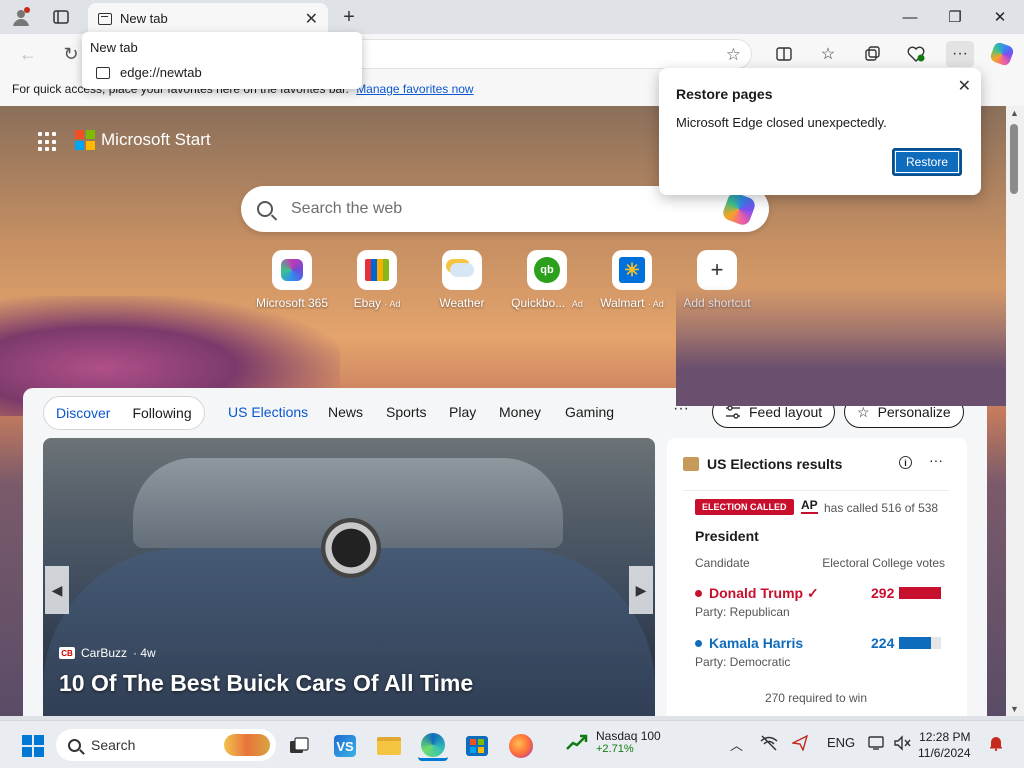 The height and width of the screenshot is (768, 1024). I want to click on scroll-up-icon: ▲, so click(1014, 113).